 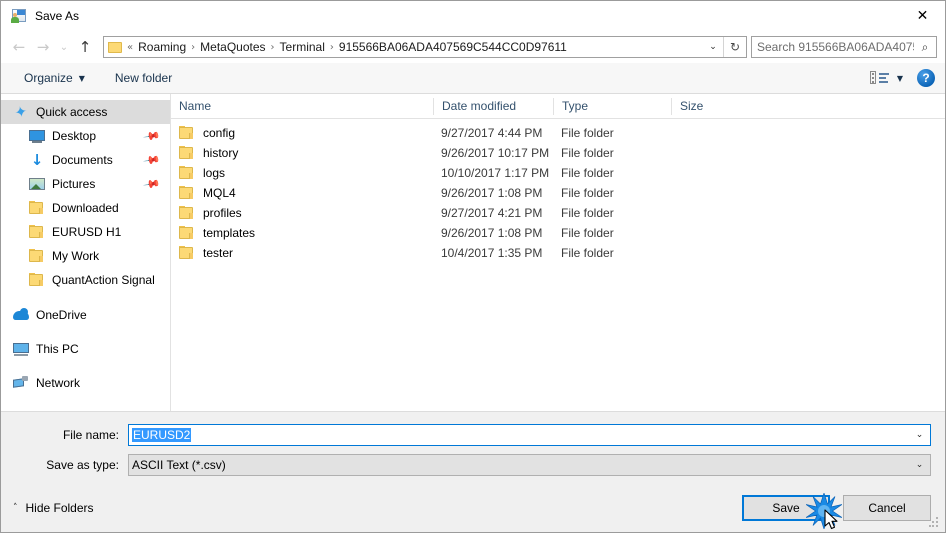 I want to click on sidebar-item-pictures: Pictures 📌, so click(x=85, y=184).